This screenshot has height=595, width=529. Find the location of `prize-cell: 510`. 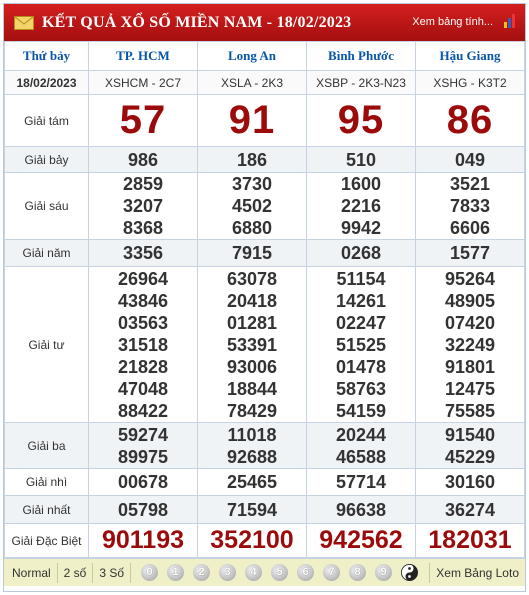

prize-cell: 510 is located at coordinates (361, 159).